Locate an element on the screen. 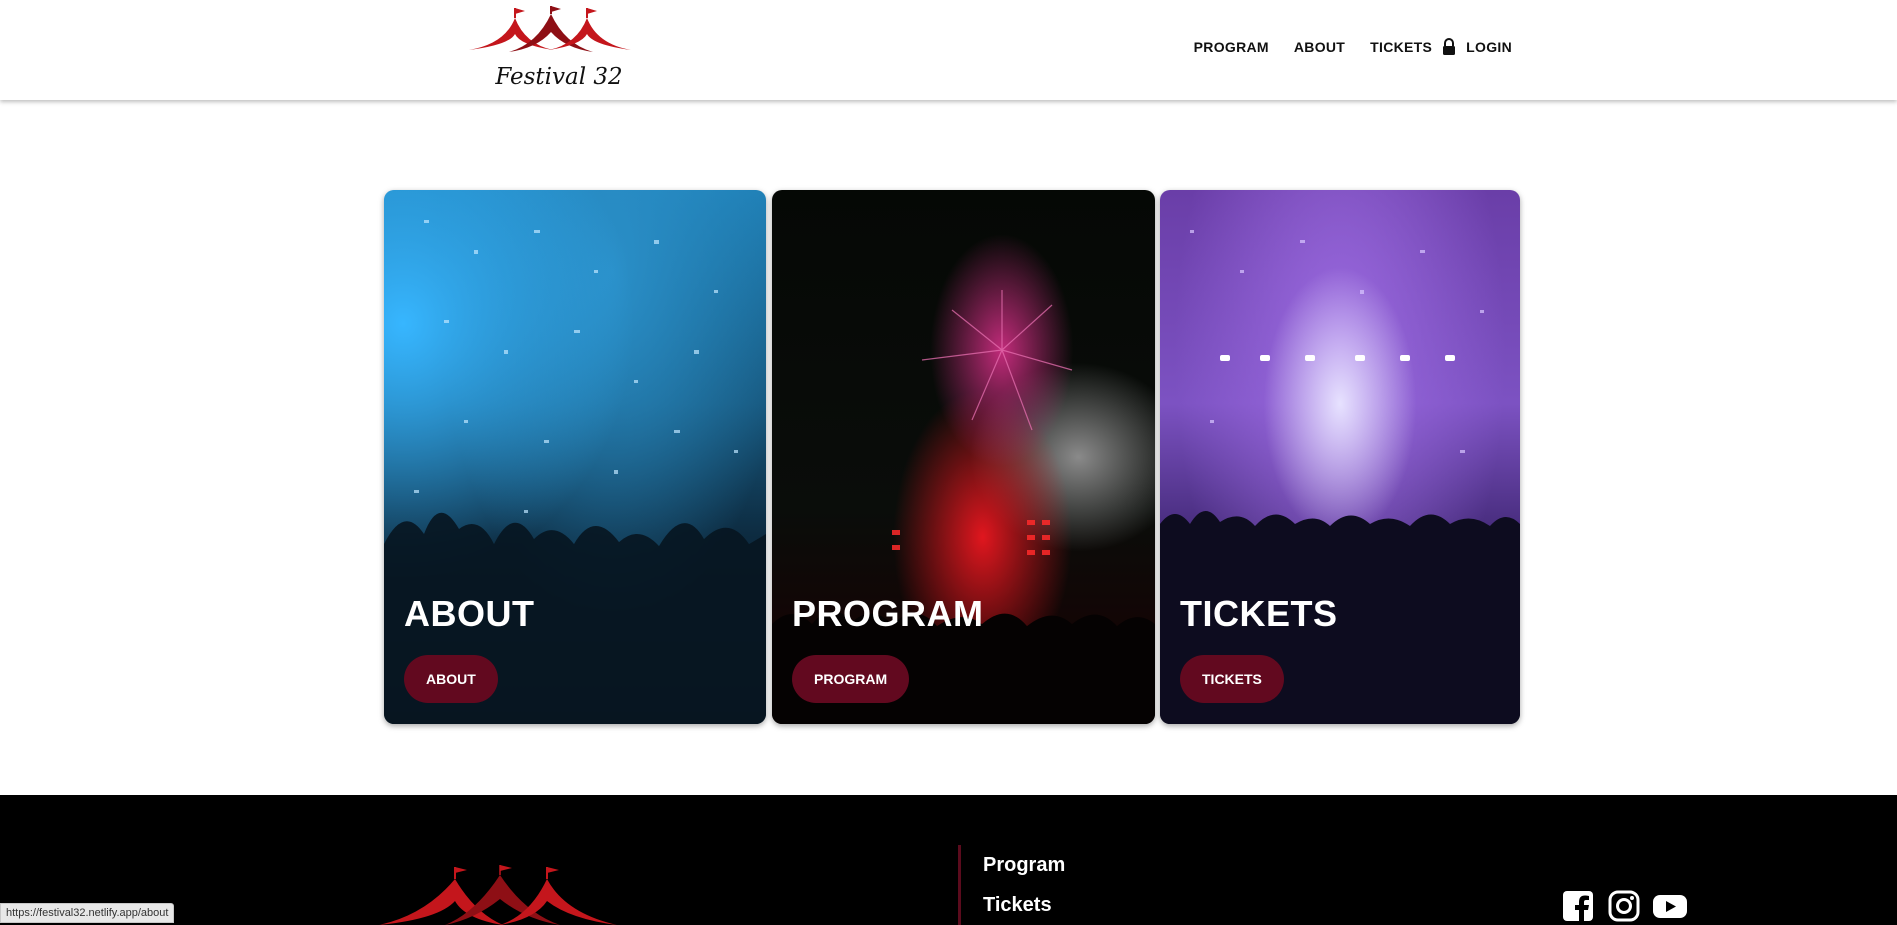  about-card-image is located at coordinates (575, 457).